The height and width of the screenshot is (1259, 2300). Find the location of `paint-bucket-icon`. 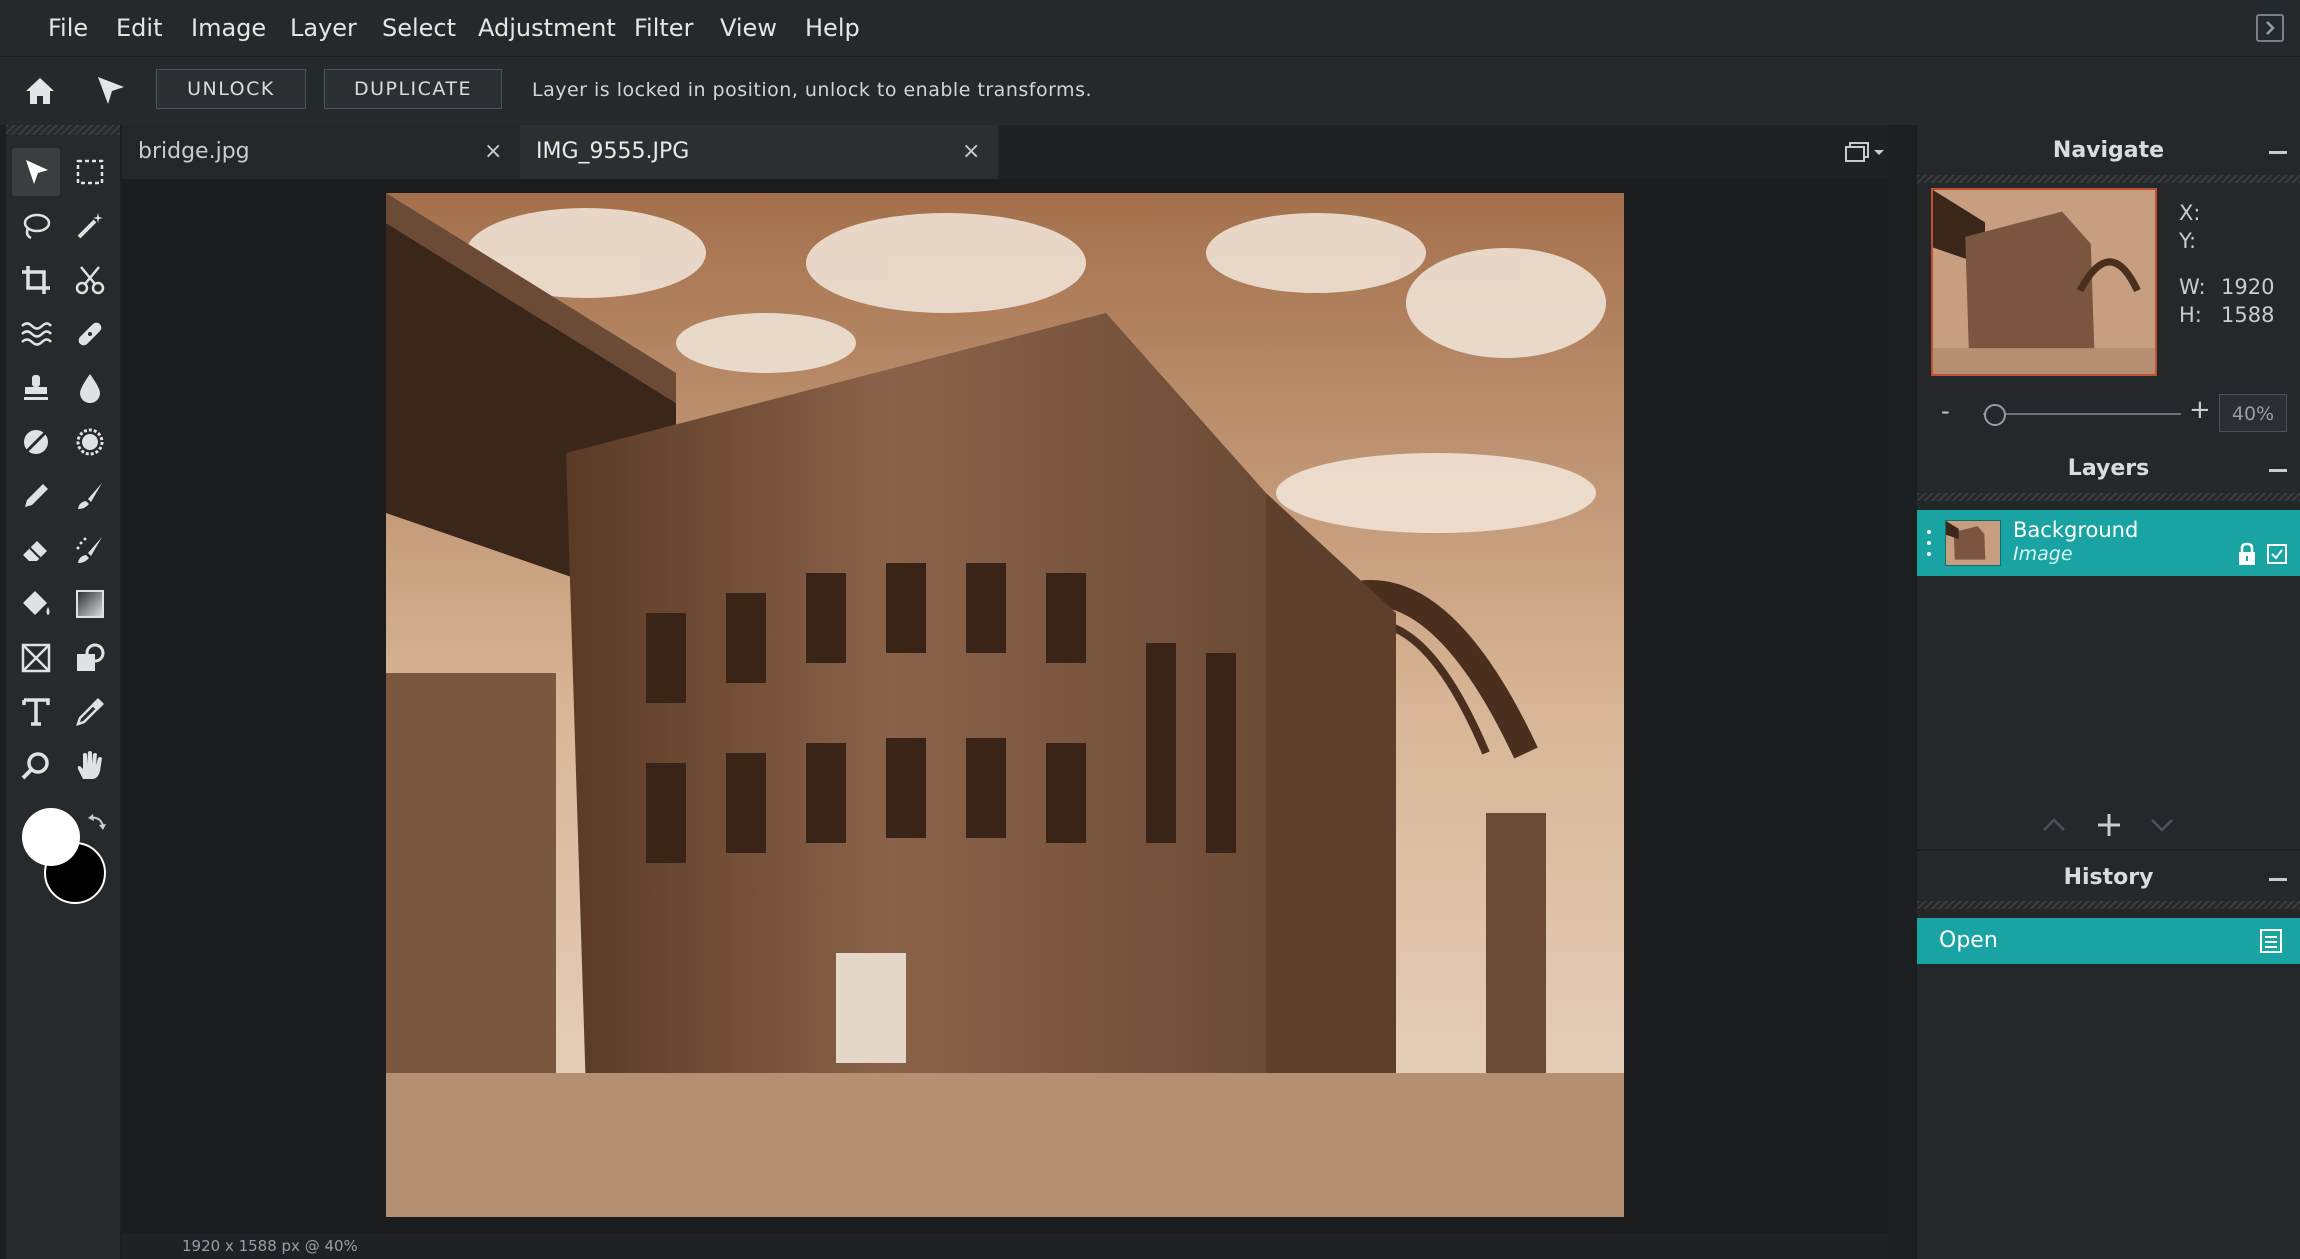

paint-bucket-icon is located at coordinates (36, 603).